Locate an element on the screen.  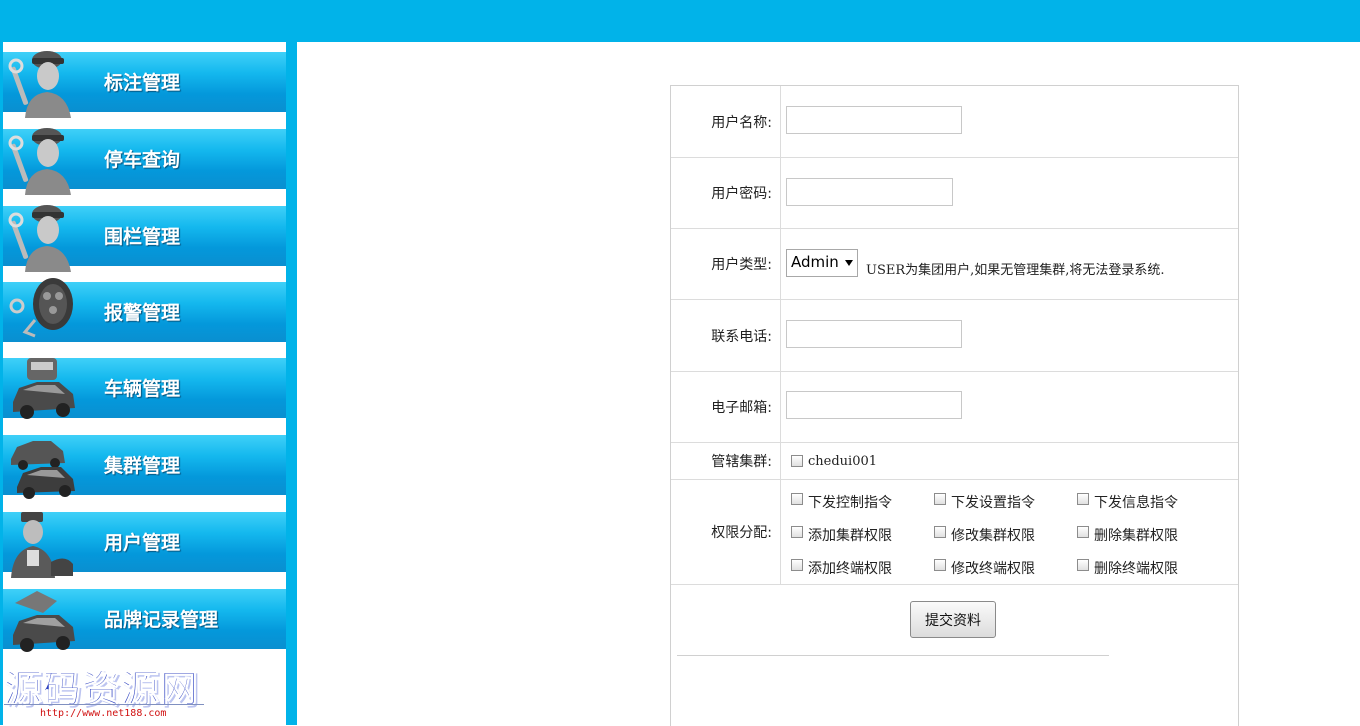
password-input is located at coordinates (869, 192).